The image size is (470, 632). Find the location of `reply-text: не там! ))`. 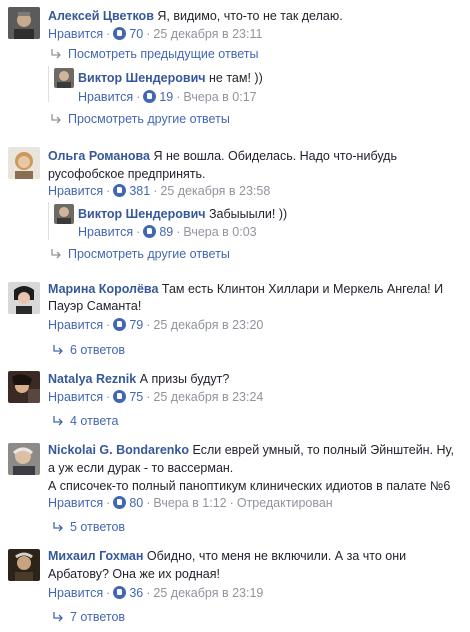

reply-text: не там! )) is located at coordinates (236, 78).